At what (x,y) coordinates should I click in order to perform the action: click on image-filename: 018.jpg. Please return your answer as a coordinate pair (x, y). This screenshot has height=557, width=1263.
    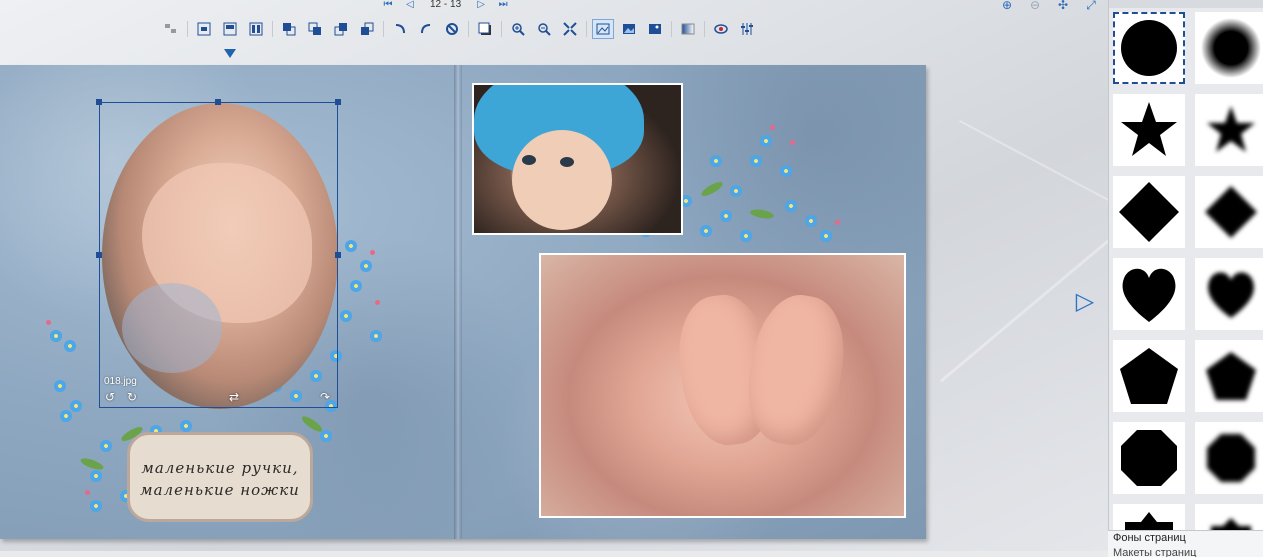
    Looking at the image, I should click on (120, 381).